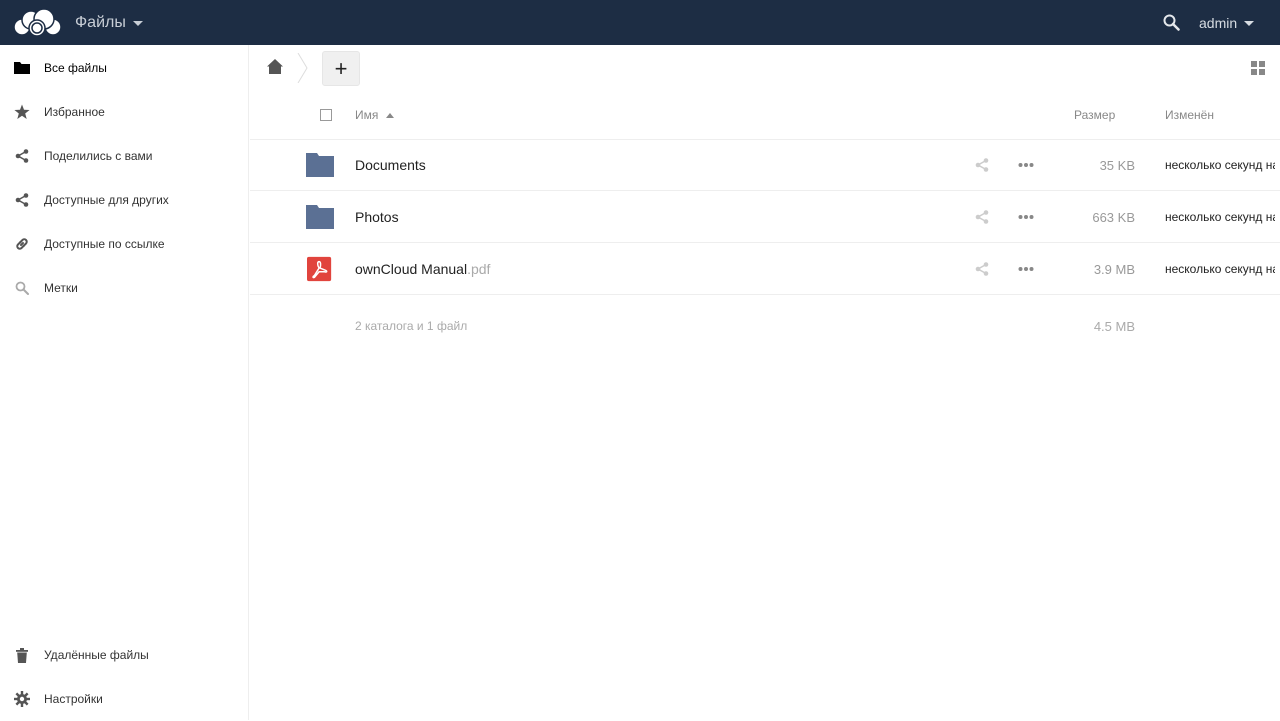 The height and width of the screenshot is (721, 1280). I want to click on sidebar-item-shared-by-link: Доступные по ссылке, so click(124, 244).